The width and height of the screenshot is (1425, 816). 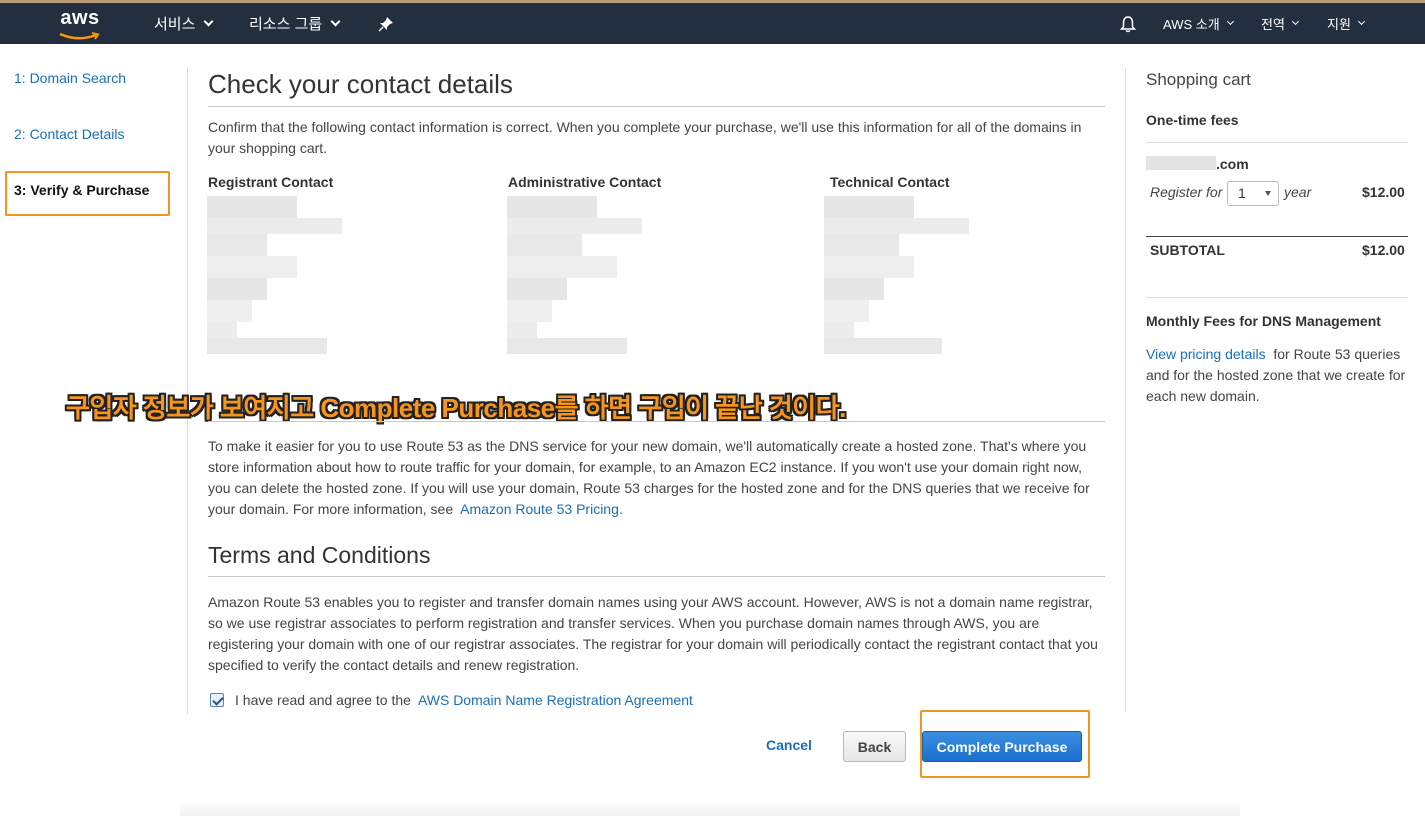 I want to click on terms-divider, so click(x=656, y=576).